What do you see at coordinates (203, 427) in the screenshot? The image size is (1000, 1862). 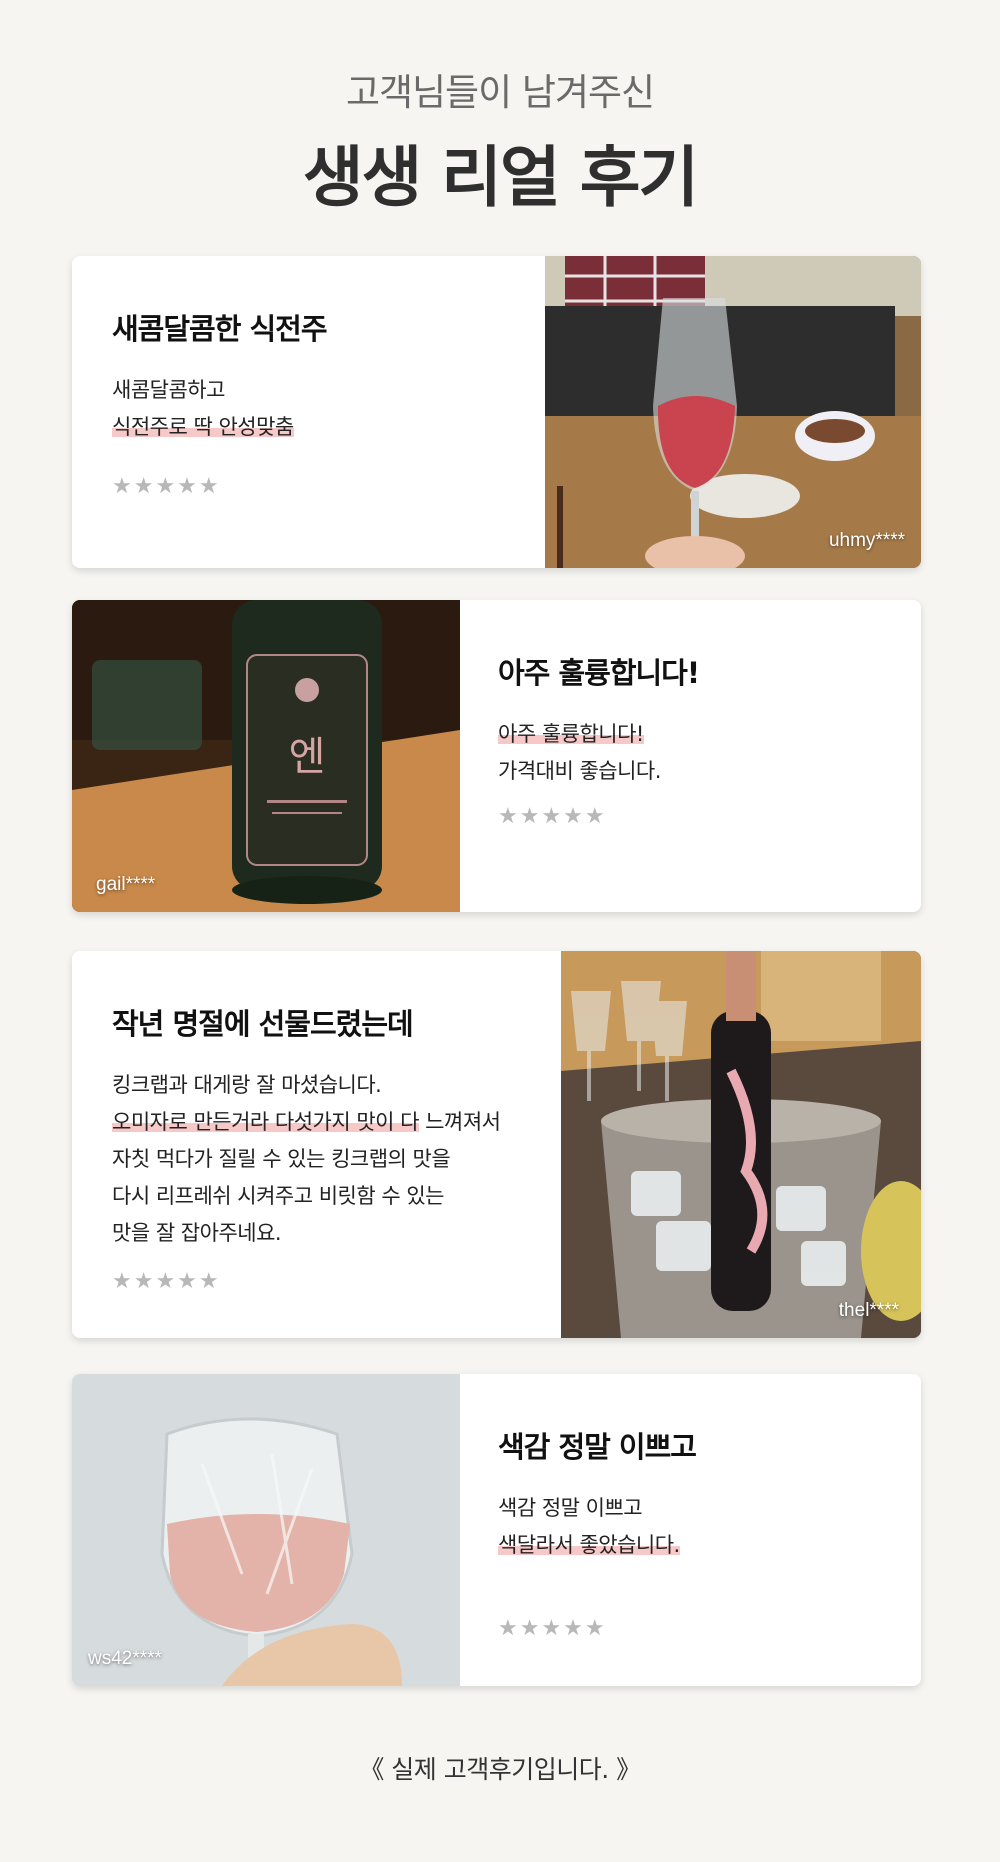 I see `review-highlight: 식전주로 딱 안성맞춤` at bounding box center [203, 427].